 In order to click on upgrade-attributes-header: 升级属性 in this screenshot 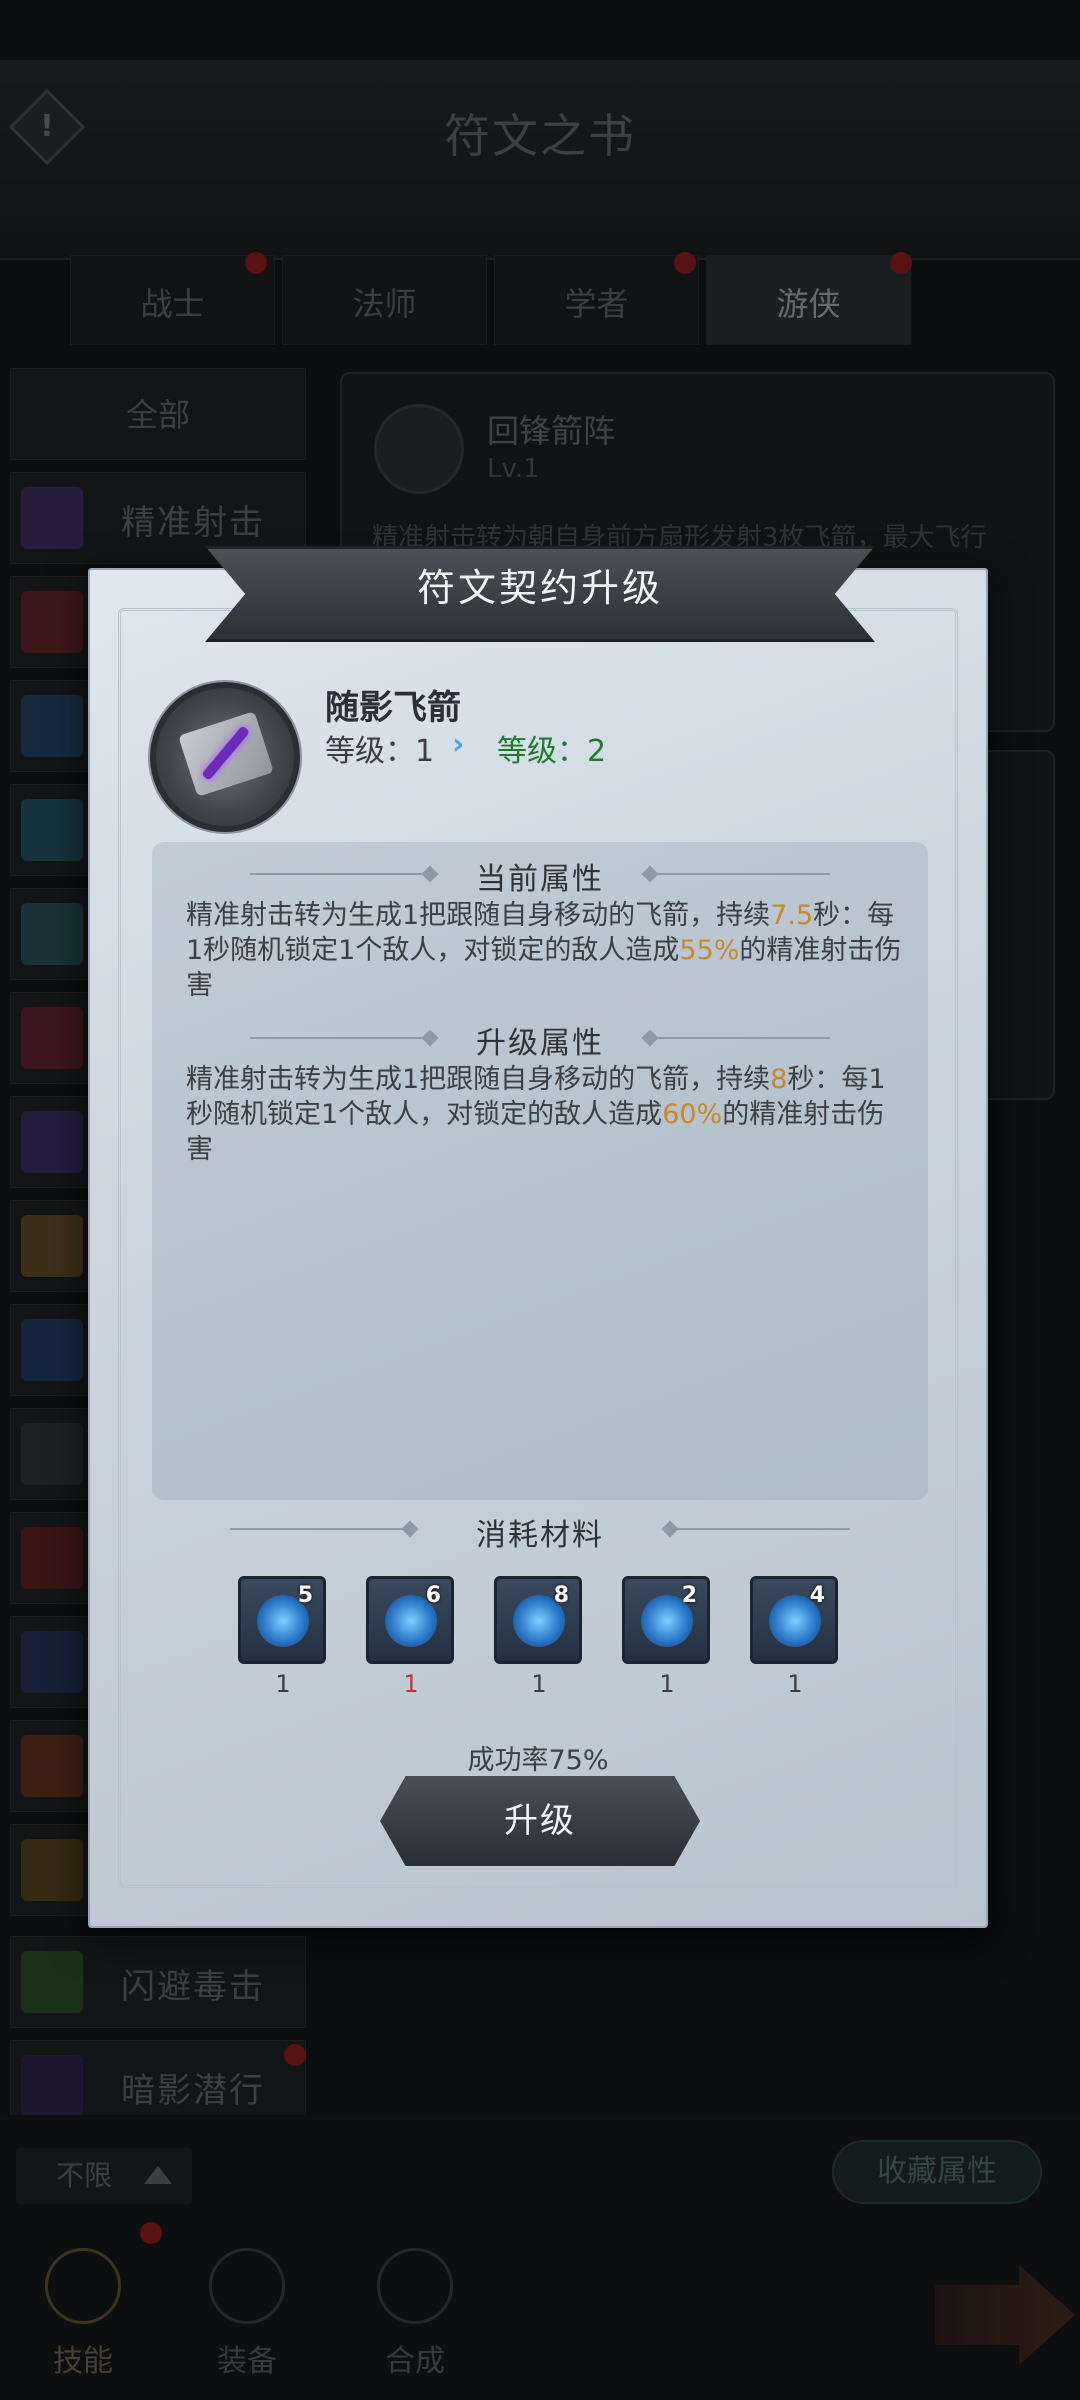, I will do `click(540, 1043)`.